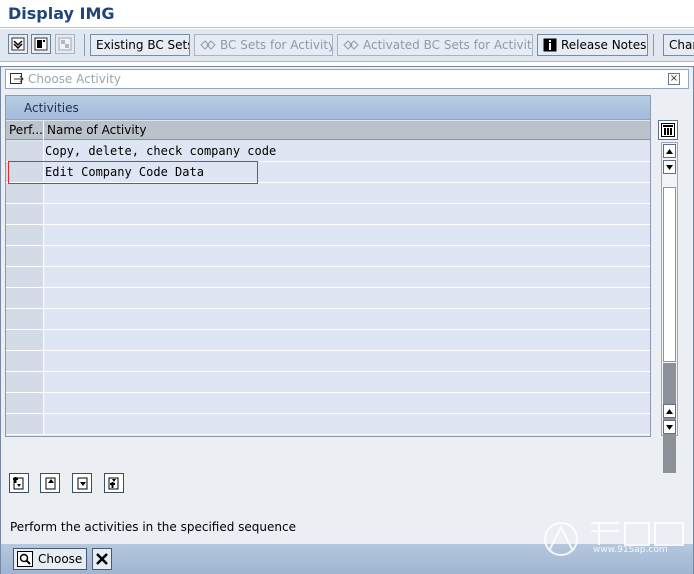 This screenshot has width=694, height=574. What do you see at coordinates (60, 559) in the screenshot?
I see `choose-button-label: Choose` at bounding box center [60, 559].